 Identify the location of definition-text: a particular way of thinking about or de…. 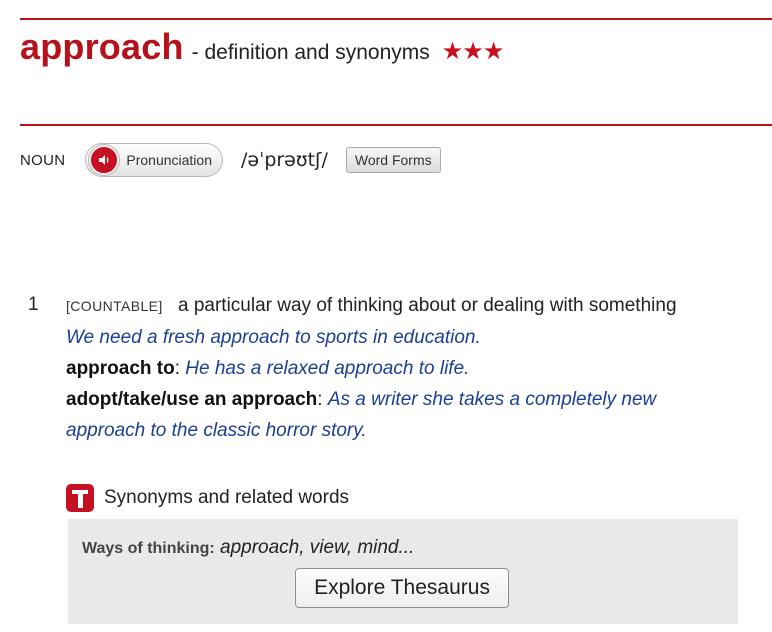
(427, 305).